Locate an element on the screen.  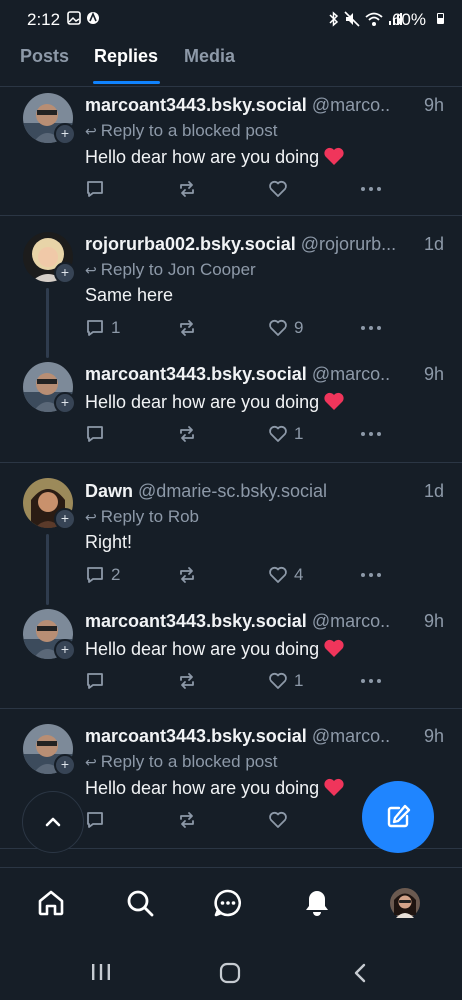
nav-notifications is located at coordinates (317, 903).